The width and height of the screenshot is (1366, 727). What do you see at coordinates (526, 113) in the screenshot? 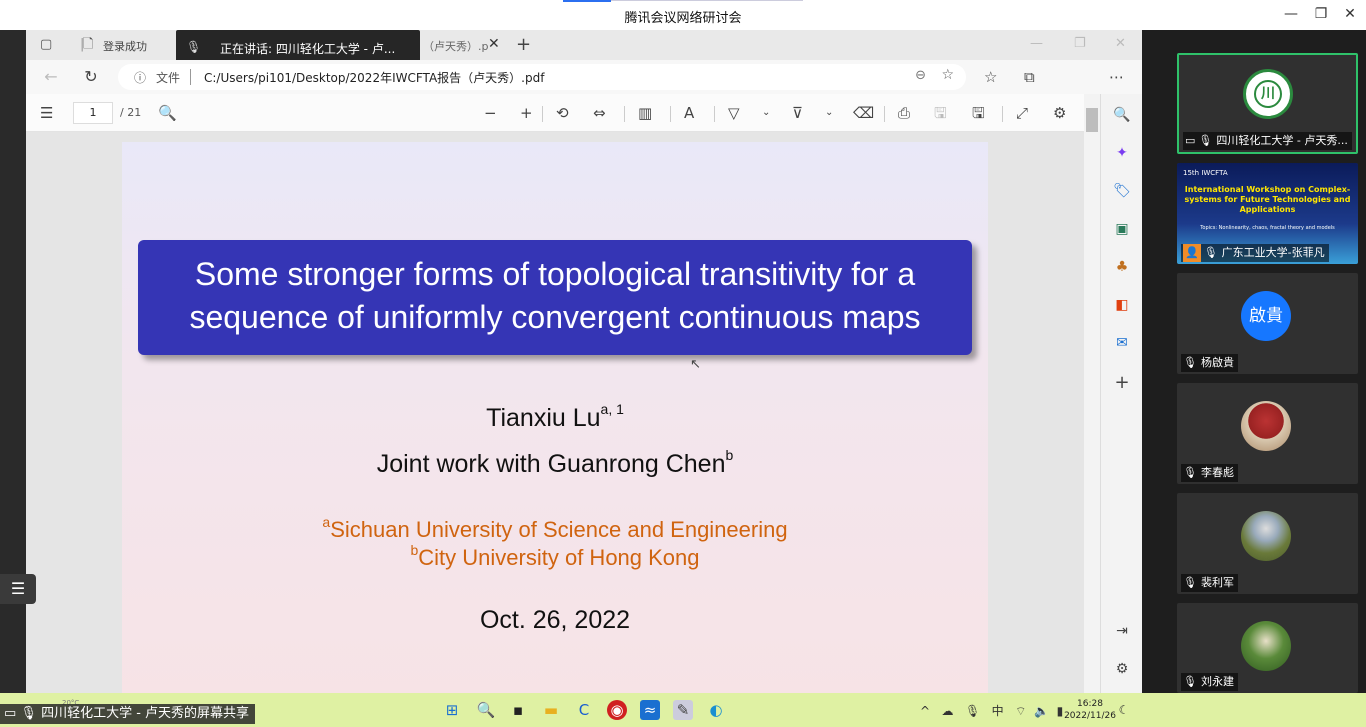
I see `zoom-in-icon: +` at bounding box center [526, 113].